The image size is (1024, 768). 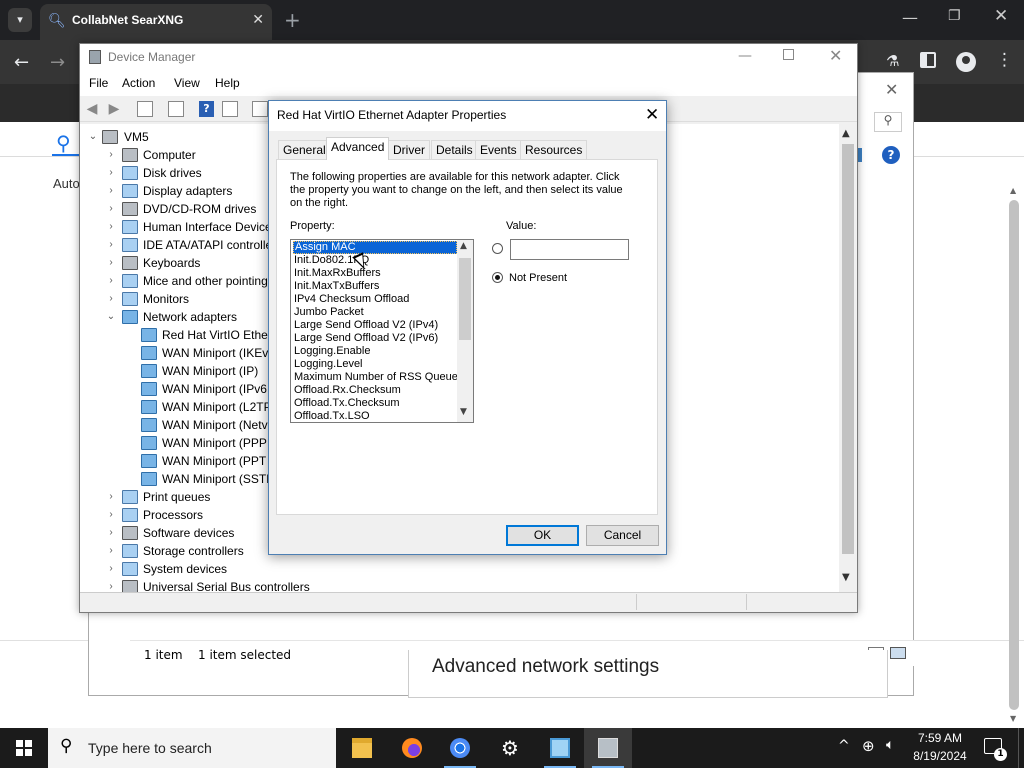 I want to click on advanced-network-settings-title: Advanced network settings, so click(x=545, y=667).